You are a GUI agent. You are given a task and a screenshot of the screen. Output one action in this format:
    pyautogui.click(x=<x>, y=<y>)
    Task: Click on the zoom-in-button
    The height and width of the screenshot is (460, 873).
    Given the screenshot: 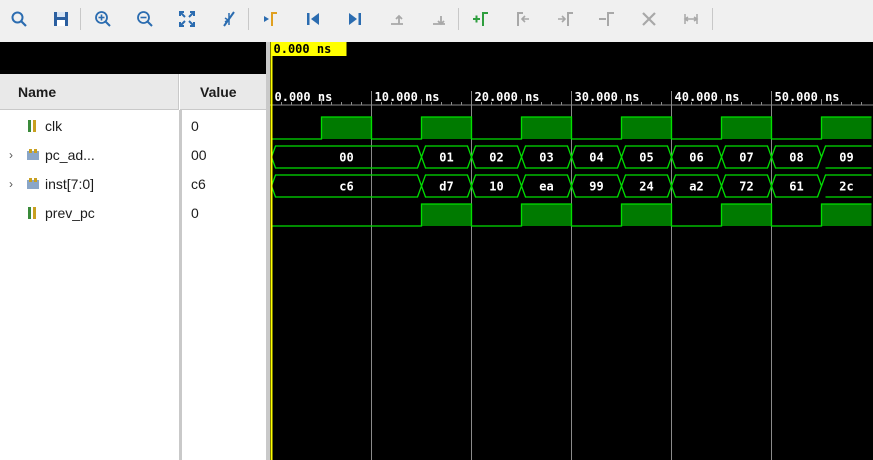 What is the action you would take?
    pyautogui.click(x=103, y=19)
    